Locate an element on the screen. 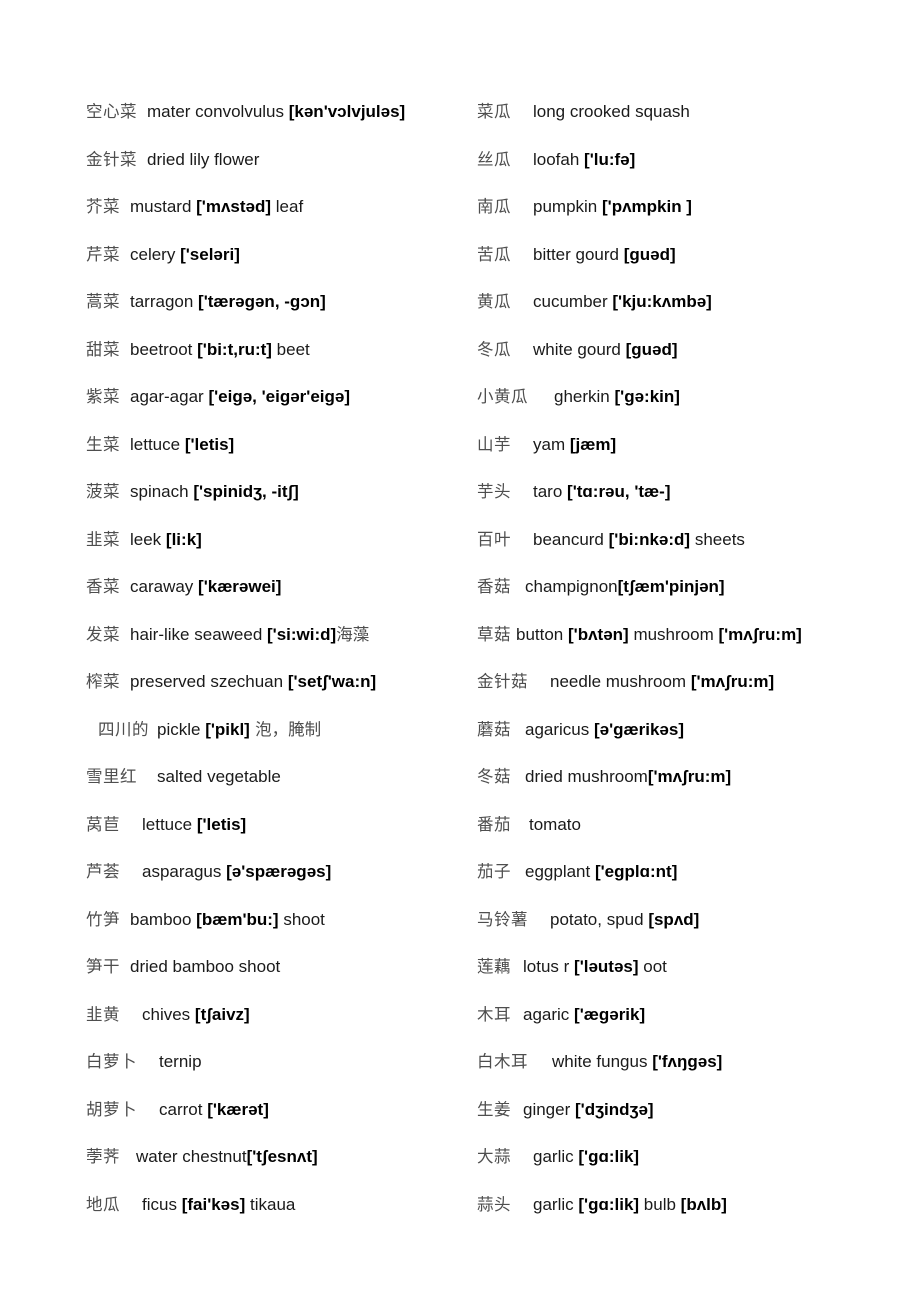  entry-ipa: ['ægərik] is located at coordinates (610, 1014).